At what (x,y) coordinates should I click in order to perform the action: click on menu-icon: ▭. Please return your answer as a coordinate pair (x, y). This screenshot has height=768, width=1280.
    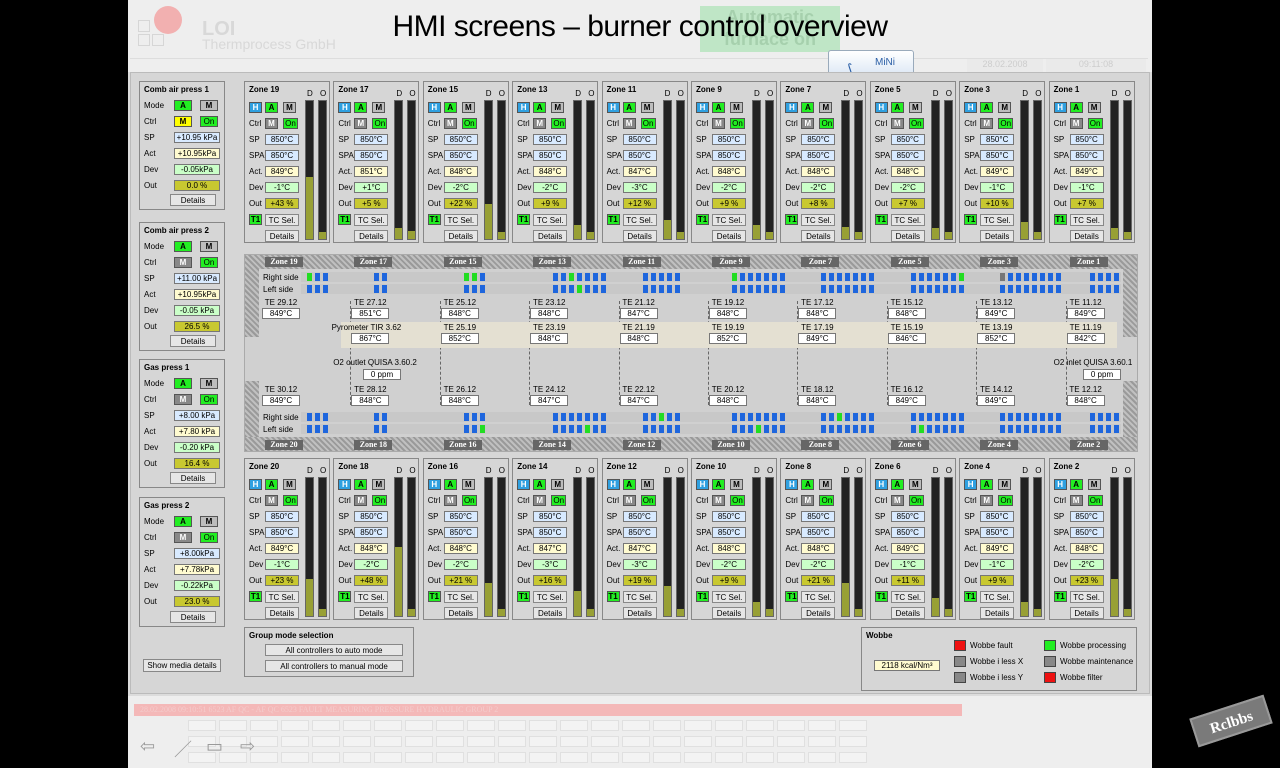
    Looking at the image, I should click on (214, 746).